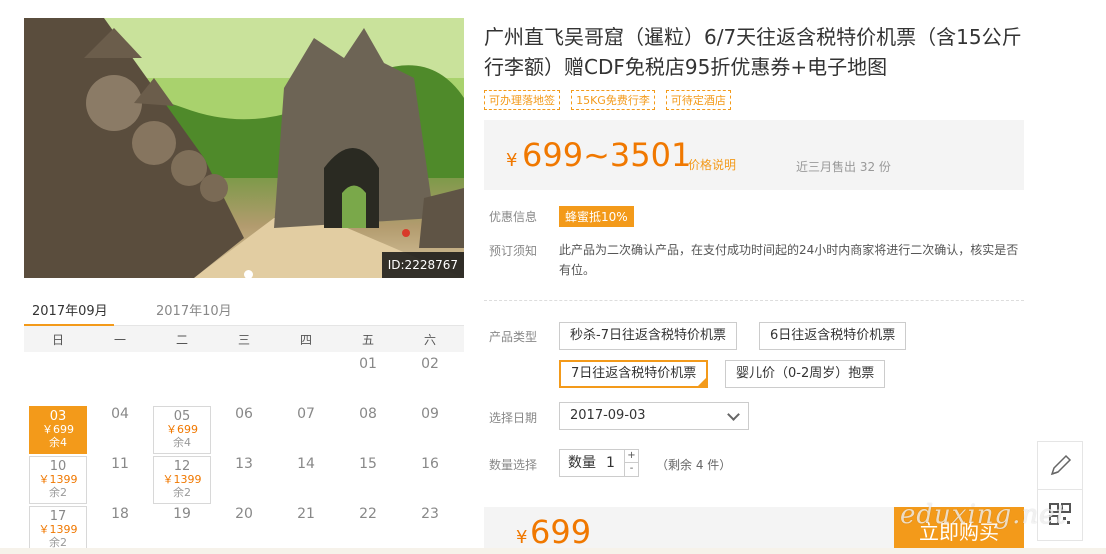 This screenshot has width=1106, height=554. What do you see at coordinates (522, 537) in the screenshot?
I see `total-currency: ¥` at bounding box center [522, 537].